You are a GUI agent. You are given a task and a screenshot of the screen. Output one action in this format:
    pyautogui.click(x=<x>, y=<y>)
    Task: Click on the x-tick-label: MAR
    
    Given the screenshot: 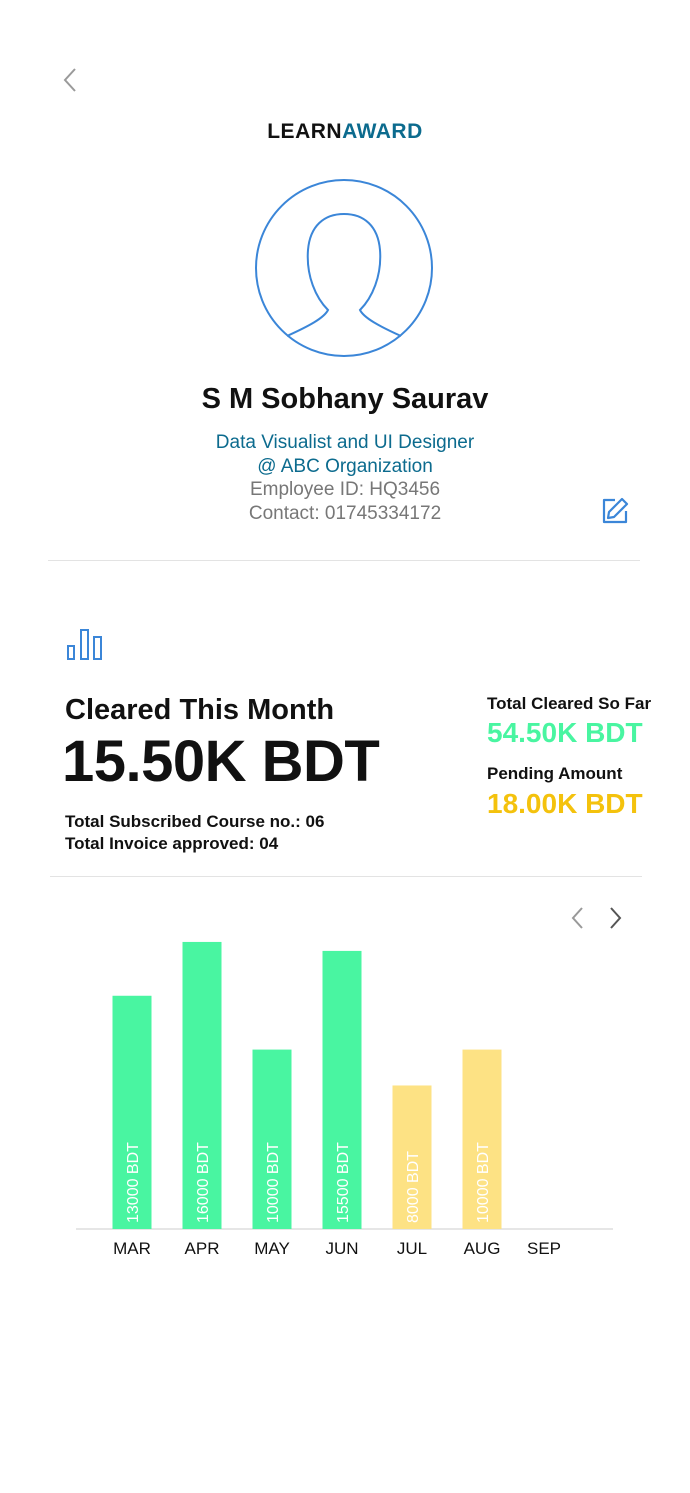 What is the action you would take?
    pyautogui.click(x=132, y=1248)
    